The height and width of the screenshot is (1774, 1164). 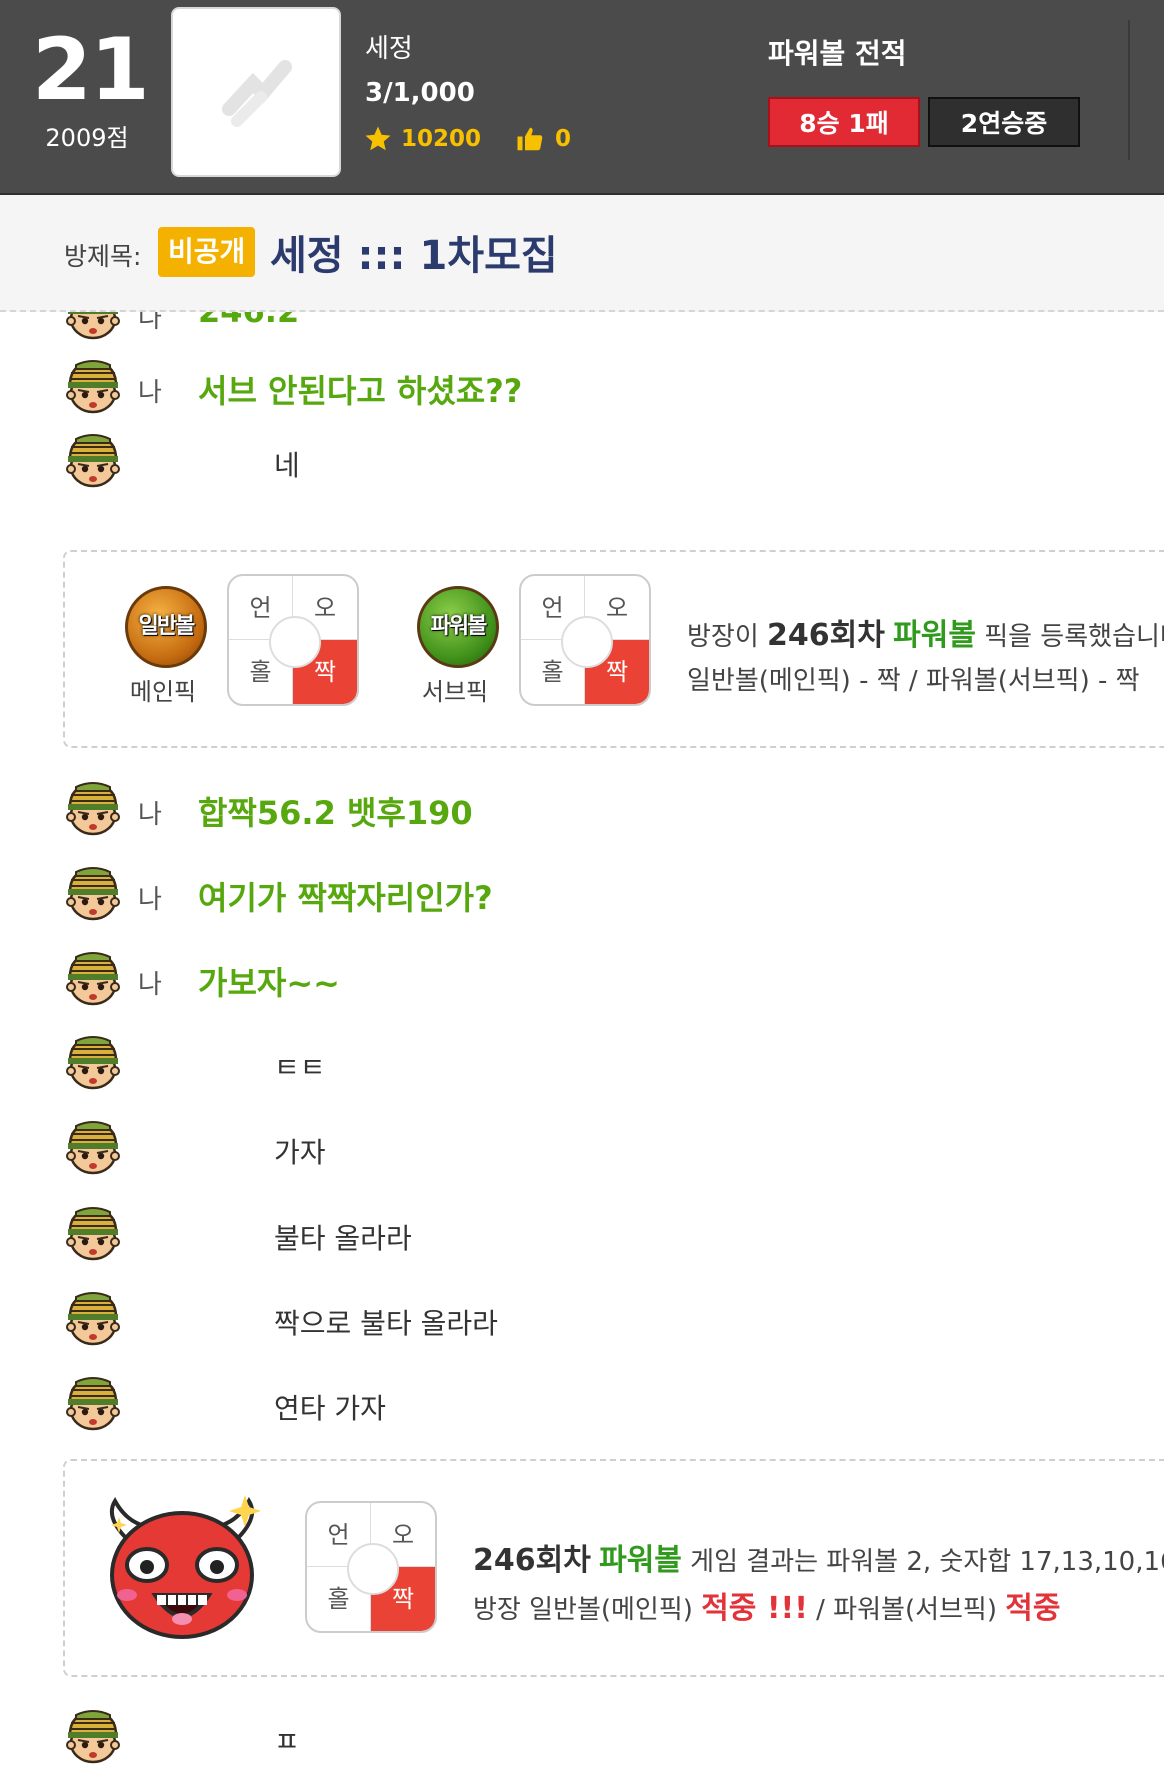 I want to click on main-pick-grid: 언 오 홀 짝, so click(x=293, y=640).